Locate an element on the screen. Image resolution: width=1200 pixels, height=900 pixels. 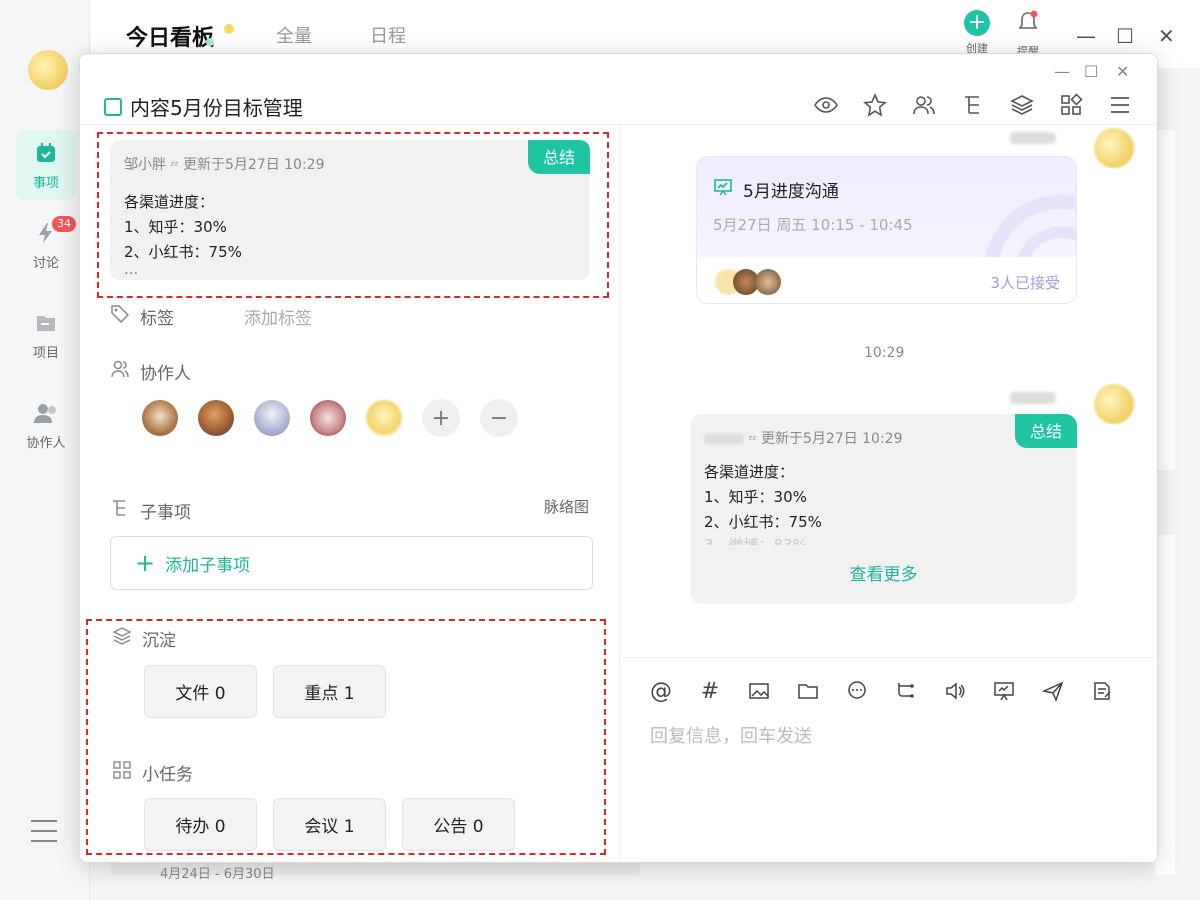
input-toolbar: @ # is located at coordinates (881, 691).